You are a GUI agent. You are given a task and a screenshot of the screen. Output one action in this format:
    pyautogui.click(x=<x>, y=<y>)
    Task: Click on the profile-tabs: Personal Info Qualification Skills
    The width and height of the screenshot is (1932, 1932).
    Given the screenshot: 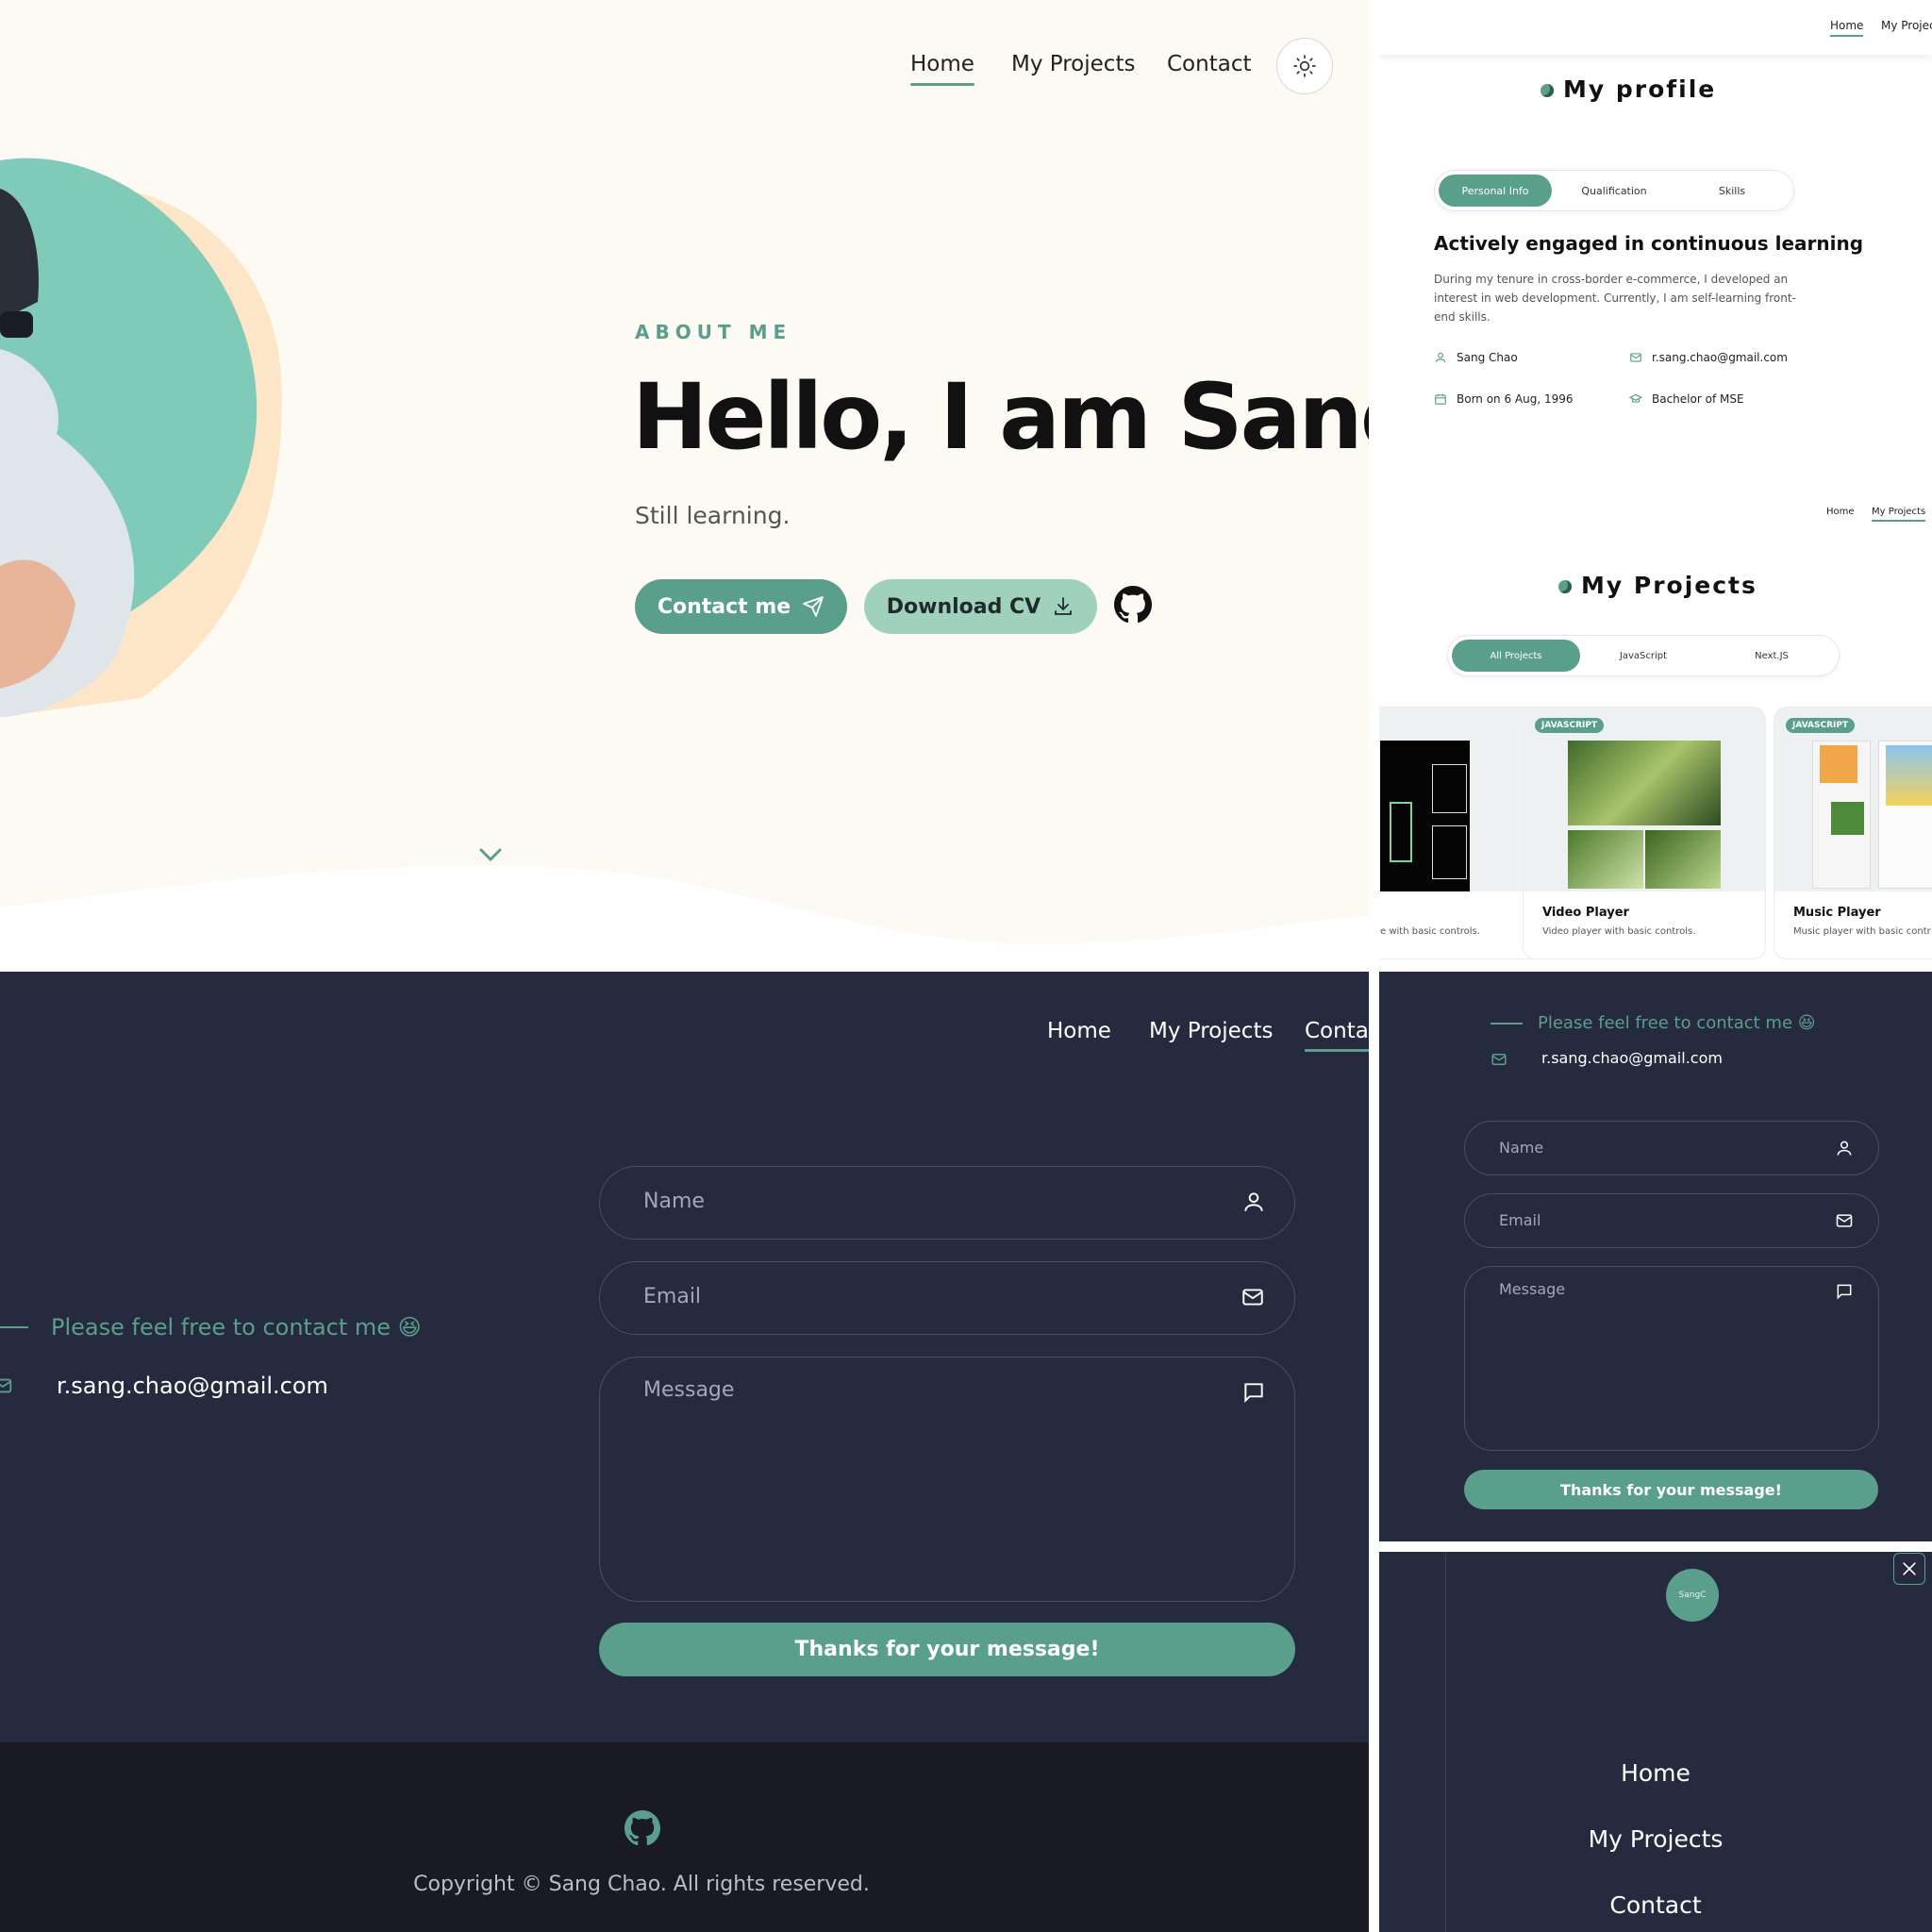 What is the action you would take?
    pyautogui.click(x=1614, y=190)
    